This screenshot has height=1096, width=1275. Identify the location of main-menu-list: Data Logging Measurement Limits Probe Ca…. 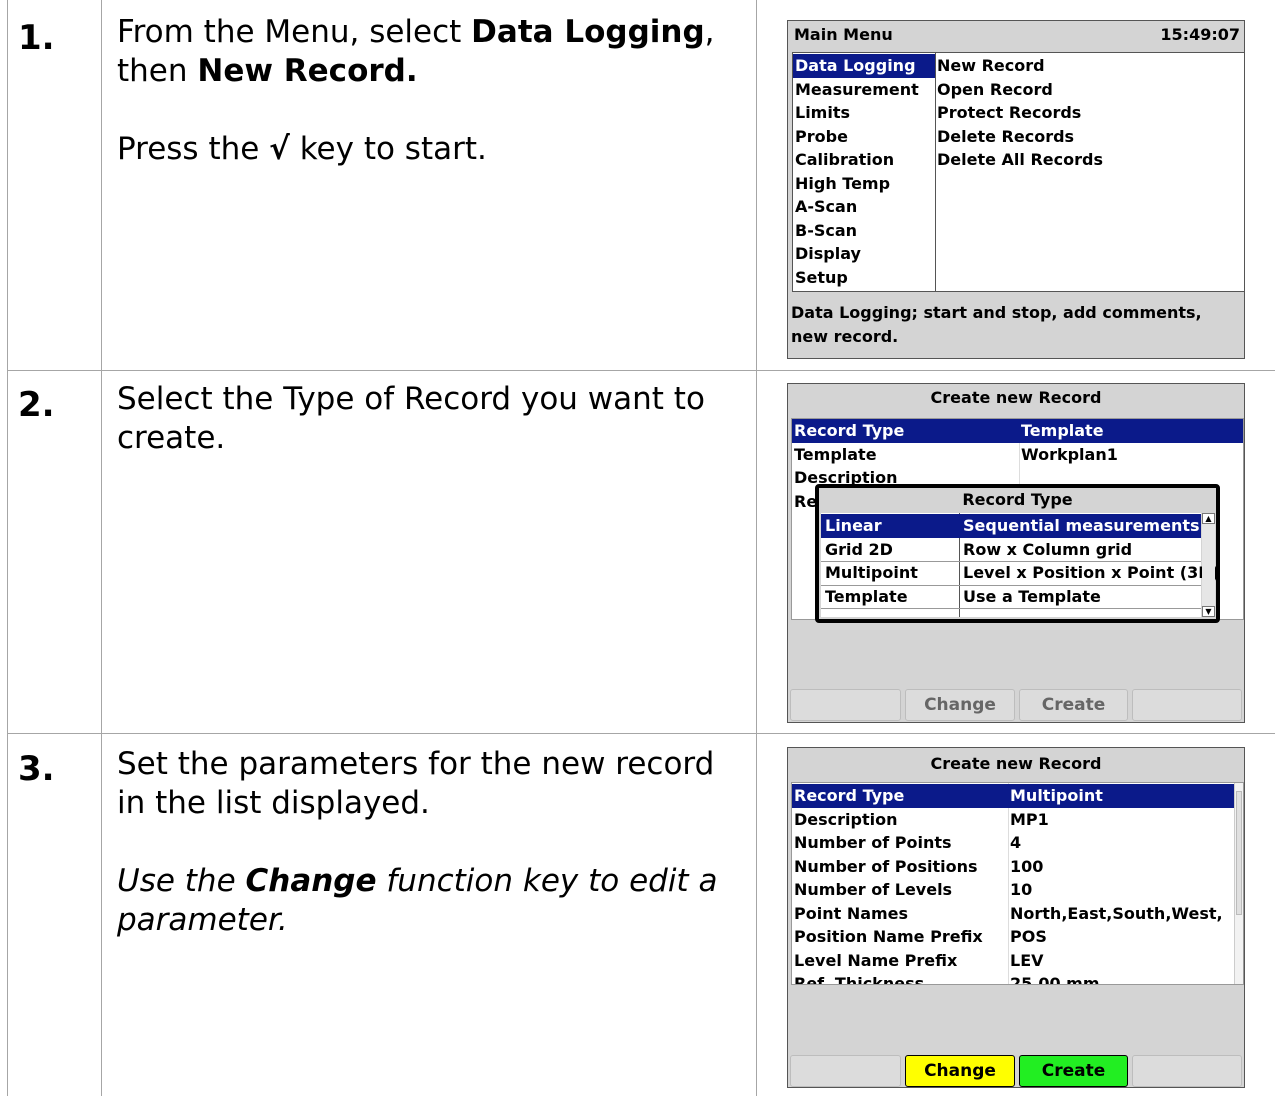
(864, 172).